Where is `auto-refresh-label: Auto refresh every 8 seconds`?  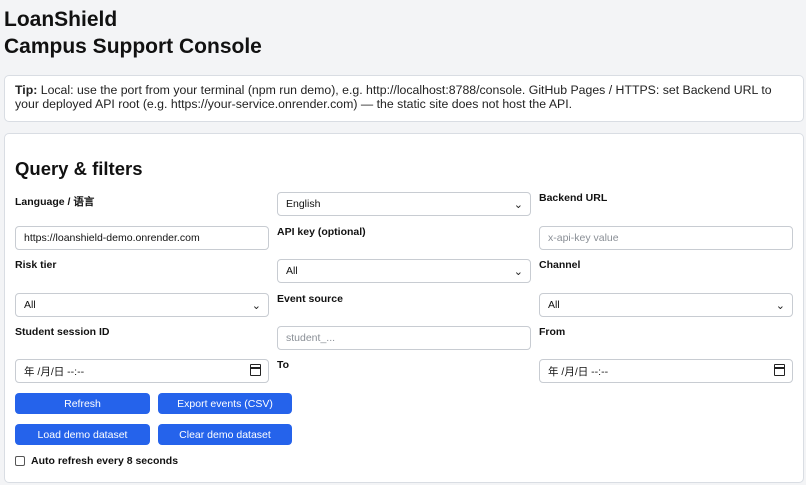 auto-refresh-label: Auto refresh every 8 seconds is located at coordinates (105, 461).